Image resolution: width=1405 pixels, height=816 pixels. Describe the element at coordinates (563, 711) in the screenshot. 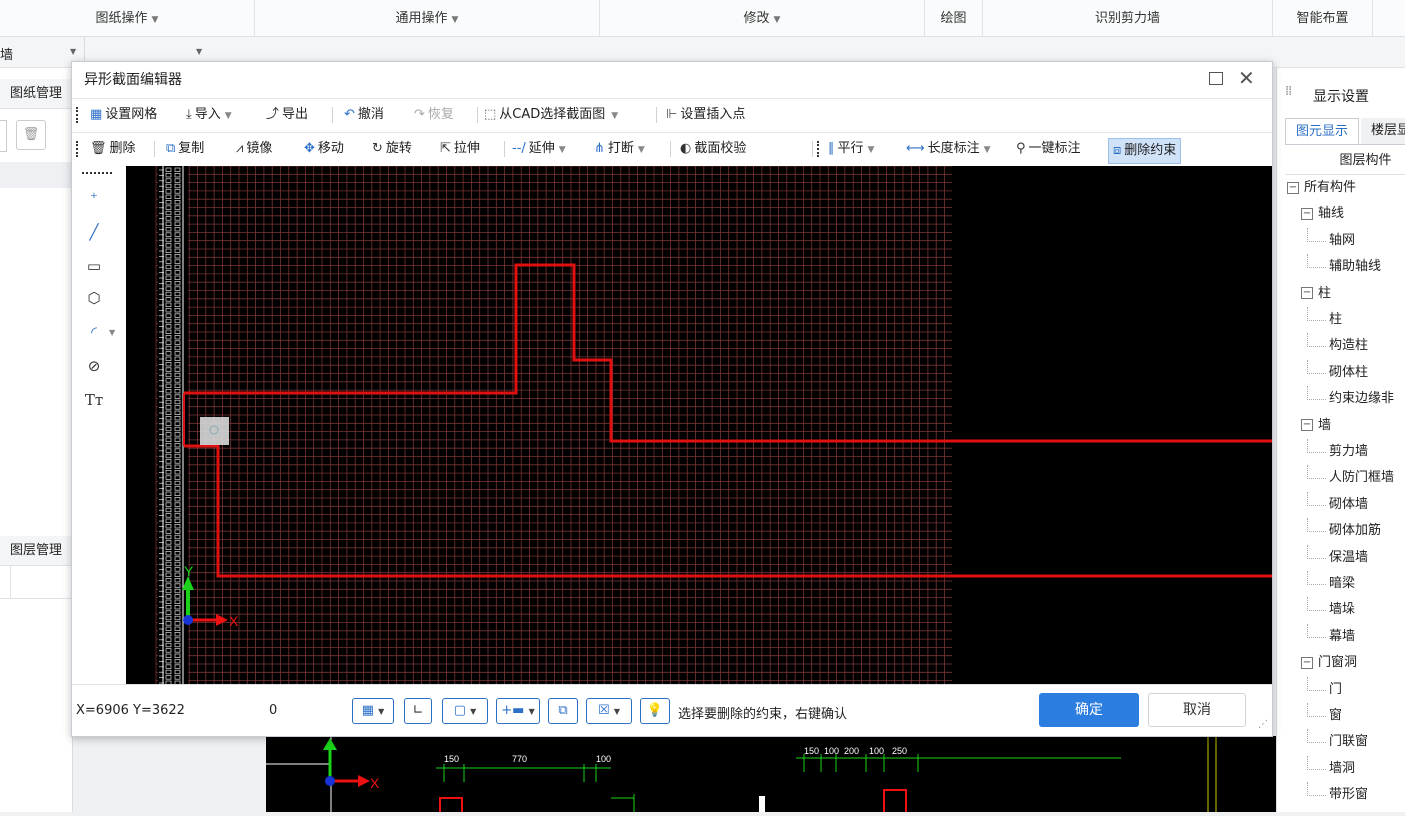

I see `constraint-toggle-button: ⧉` at that location.